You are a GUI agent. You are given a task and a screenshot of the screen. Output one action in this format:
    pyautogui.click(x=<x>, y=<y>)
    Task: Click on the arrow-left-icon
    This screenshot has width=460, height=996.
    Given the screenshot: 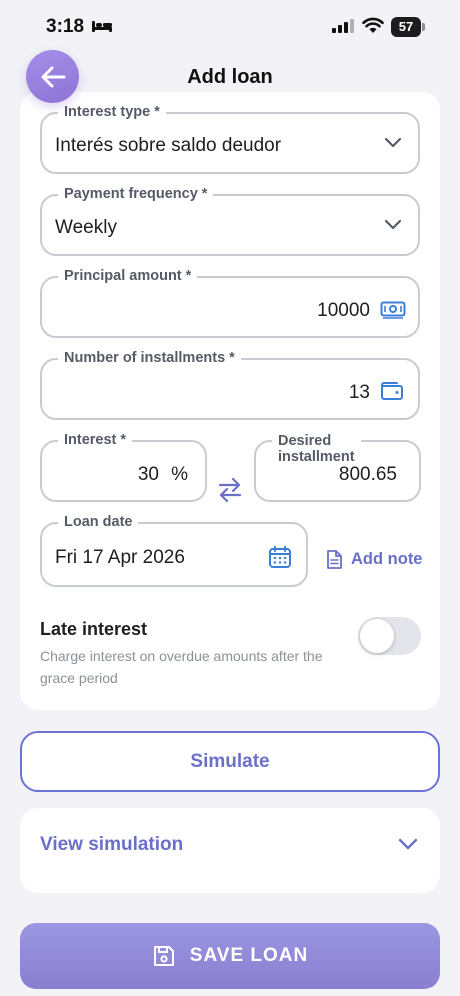 What is the action you would take?
    pyautogui.click(x=53, y=76)
    